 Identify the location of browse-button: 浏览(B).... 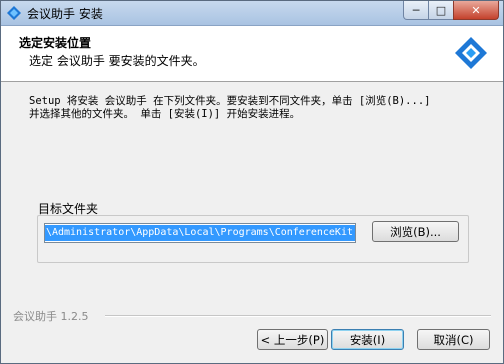
(415, 231).